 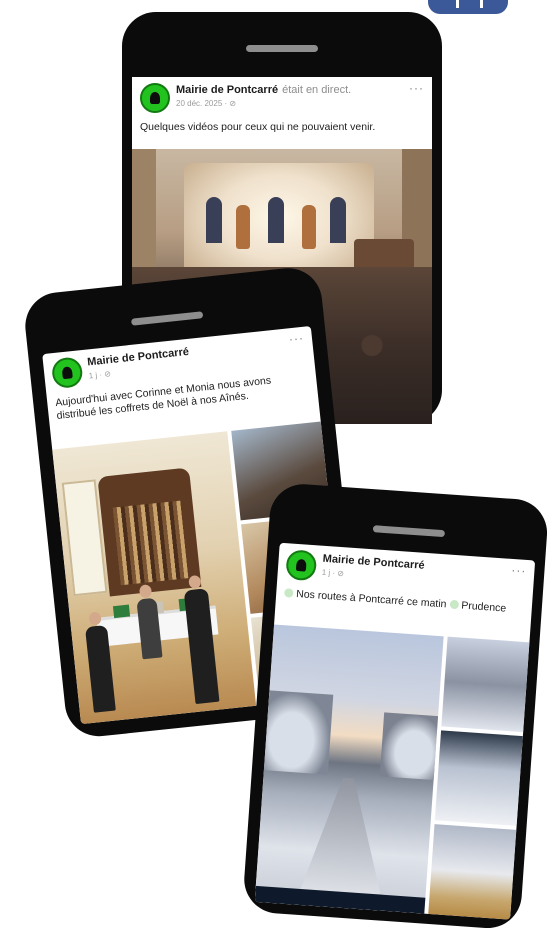 What do you see at coordinates (468, 7) in the screenshot?
I see `facebook-logo-corner` at bounding box center [468, 7].